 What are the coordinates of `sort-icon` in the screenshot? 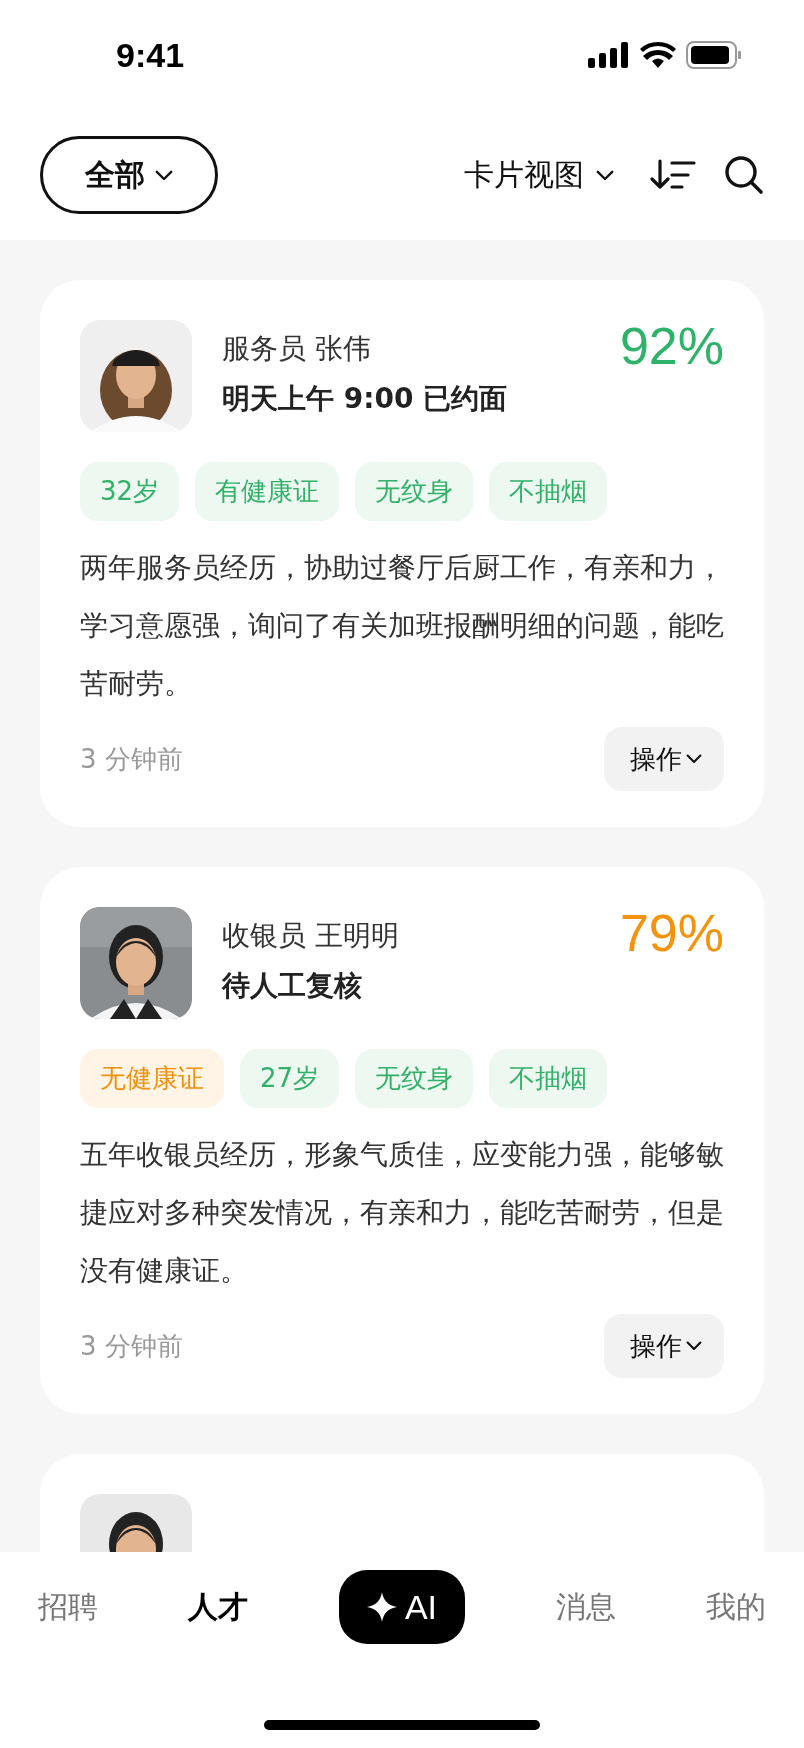 It's located at (673, 175).